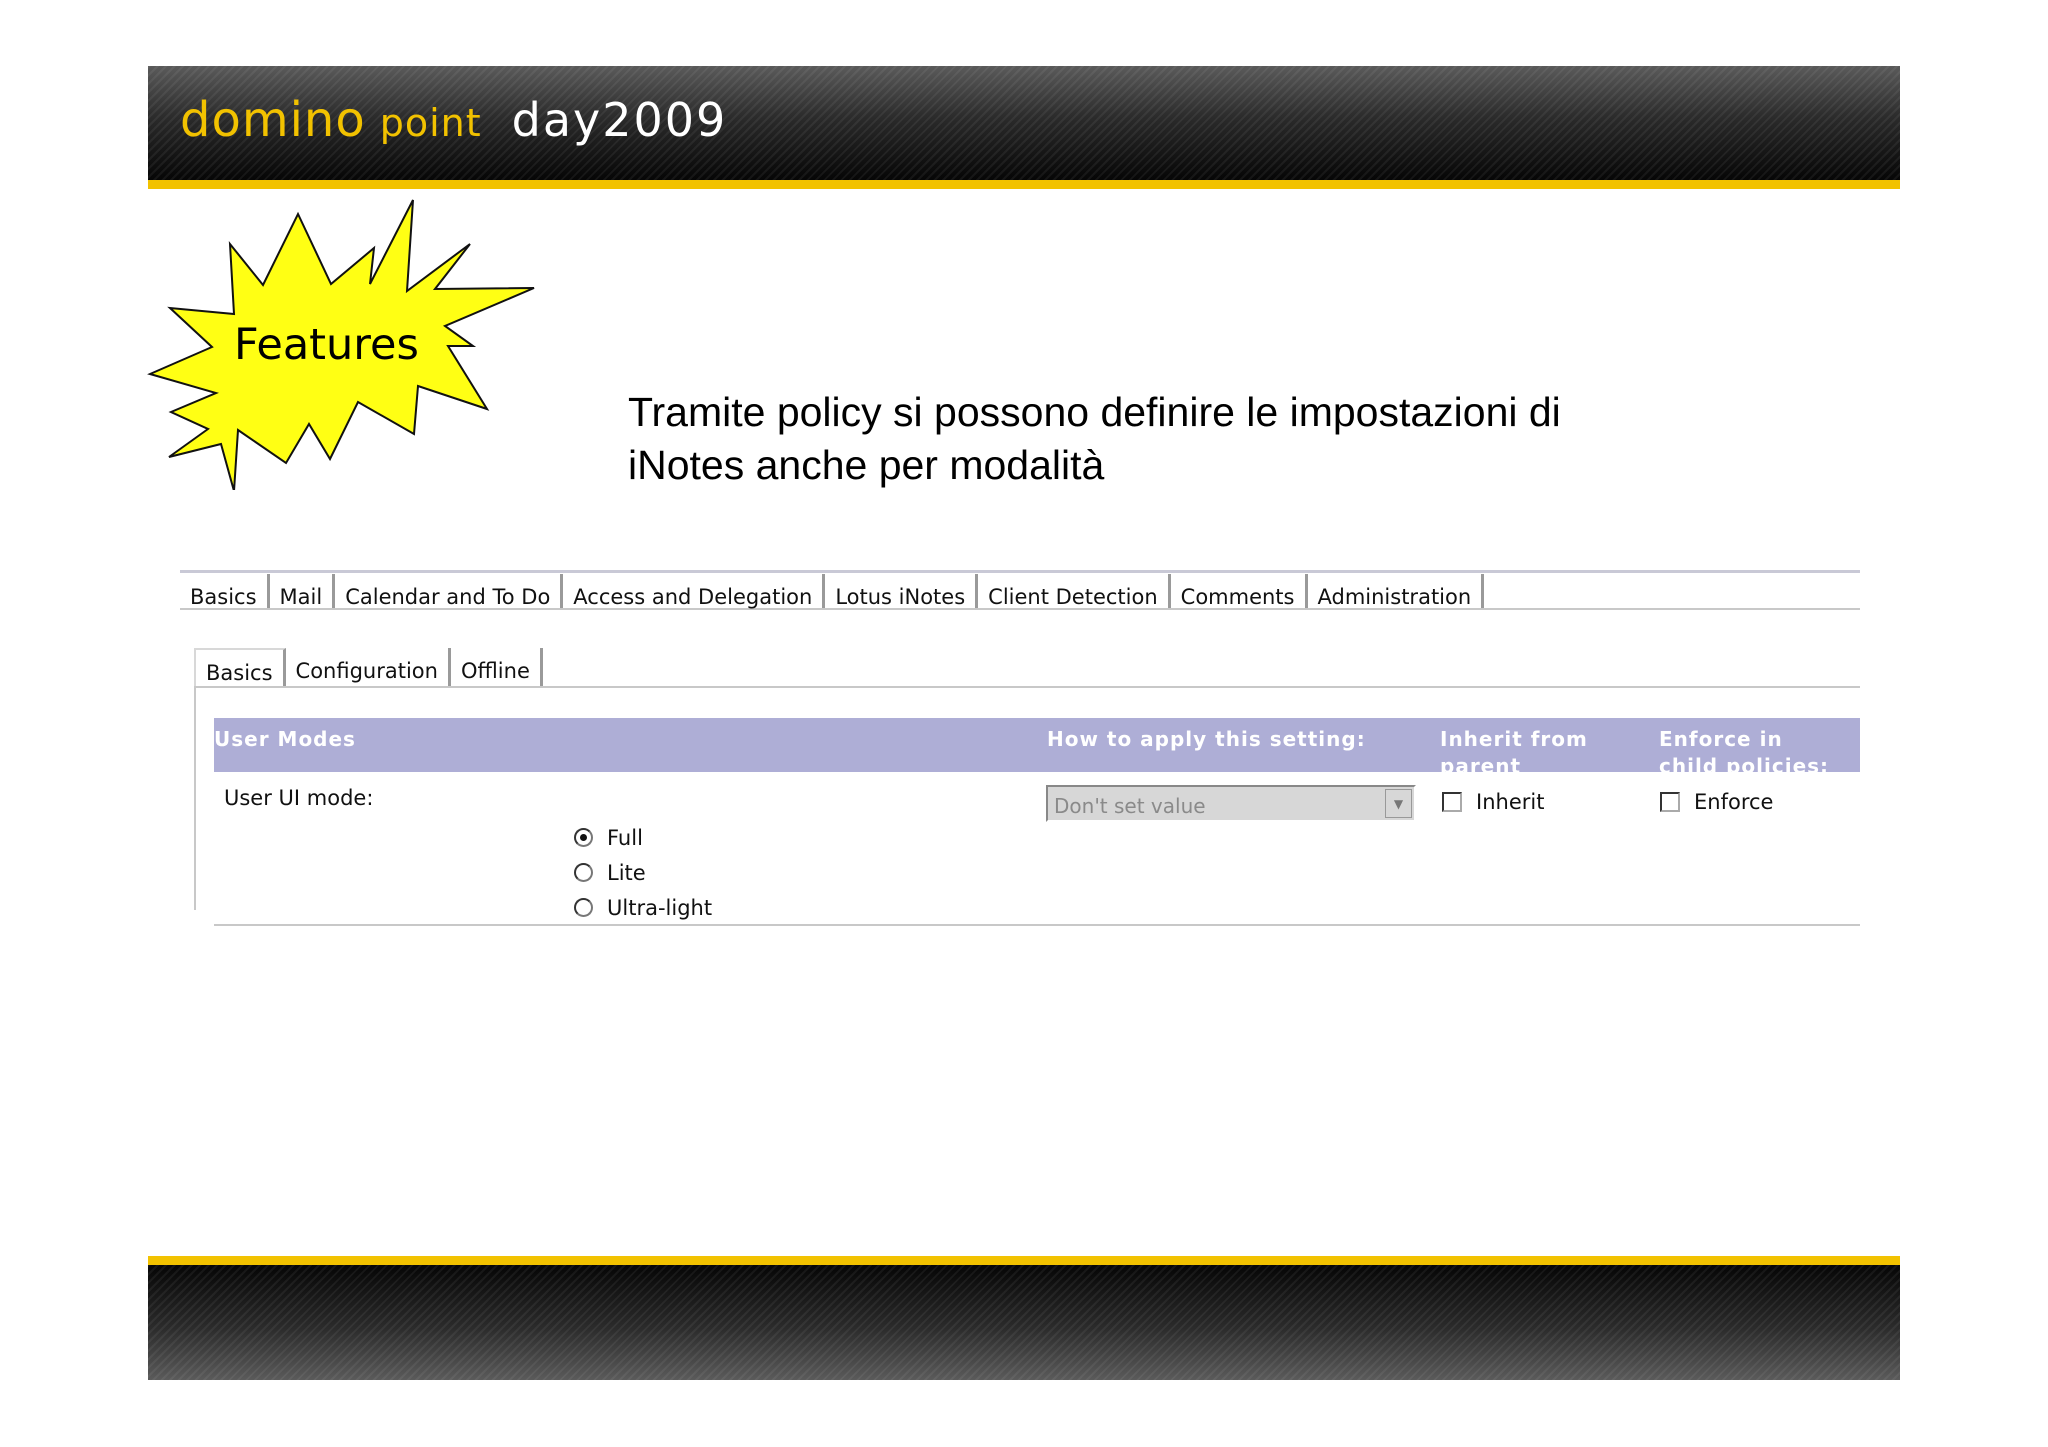 This screenshot has height=1447, width=2048. I want to click on radio-label-full: Full, so click(625, 837).